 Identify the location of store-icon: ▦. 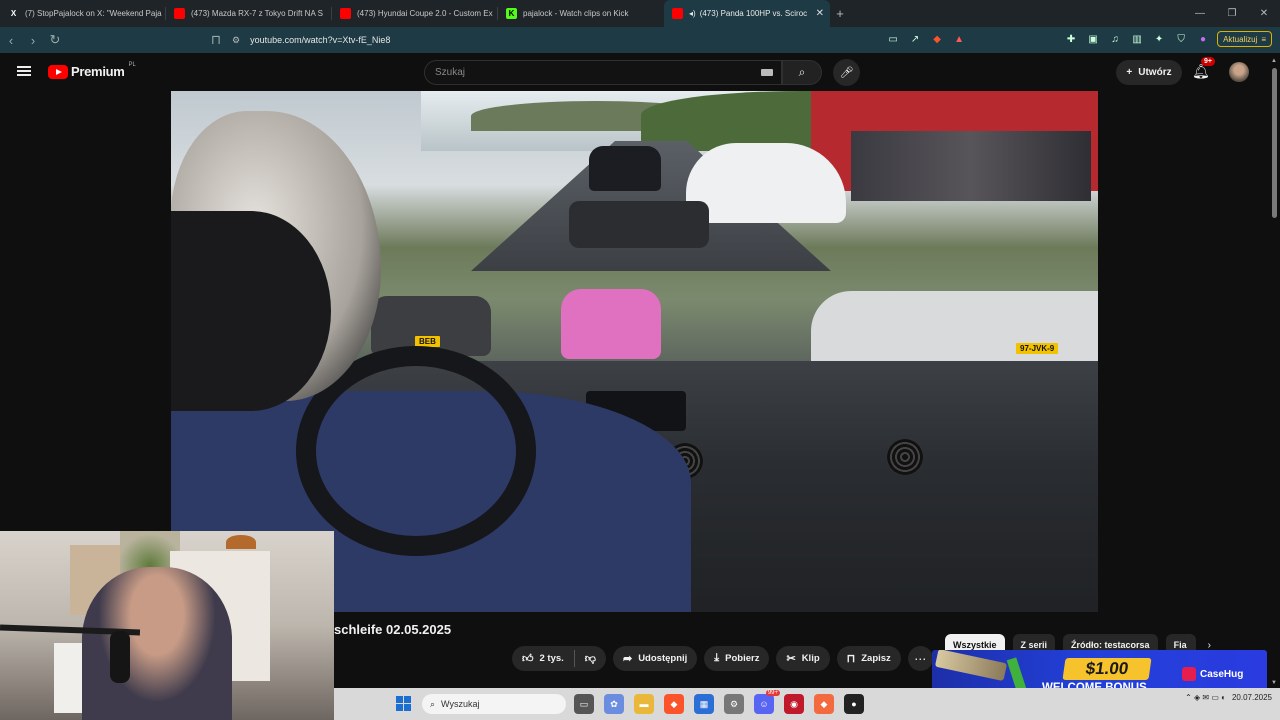
(704, 704).